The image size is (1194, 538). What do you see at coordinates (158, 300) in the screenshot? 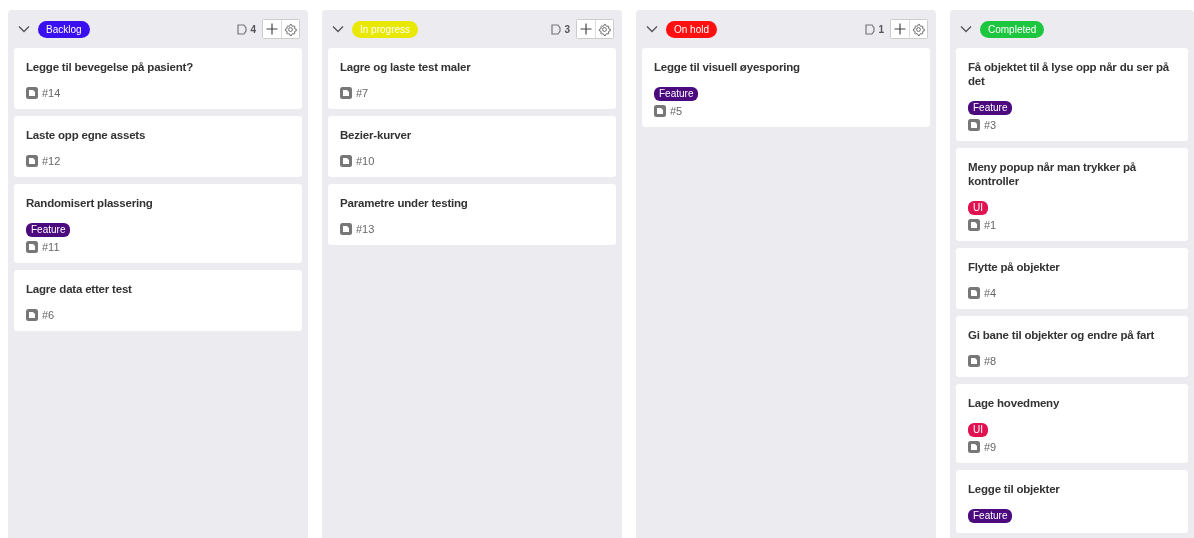
I see `task-card: Lagre data etter test #6` at bounding box center [158, 300].